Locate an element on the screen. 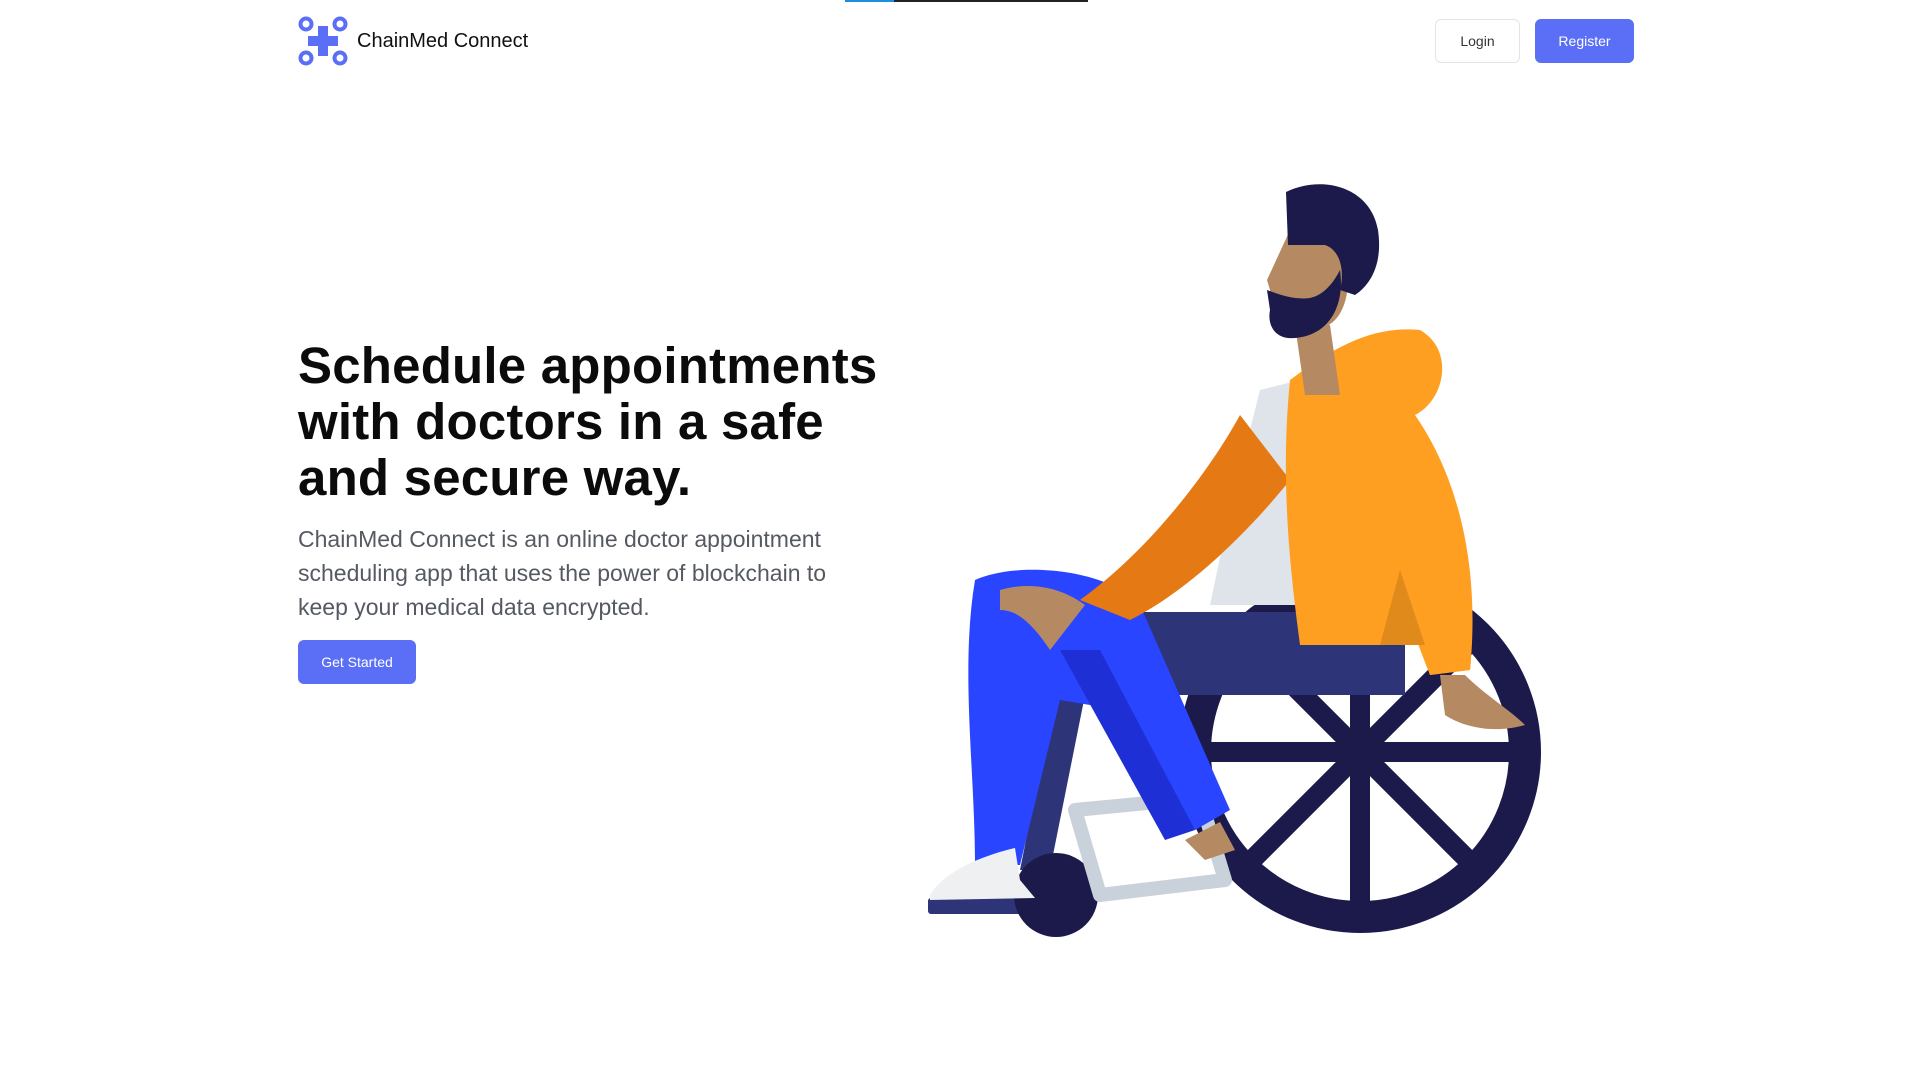 The height and width of the screenshot is (1080, 1920). brand-name: ChainMed Connect is located at coordinates (443, 40).